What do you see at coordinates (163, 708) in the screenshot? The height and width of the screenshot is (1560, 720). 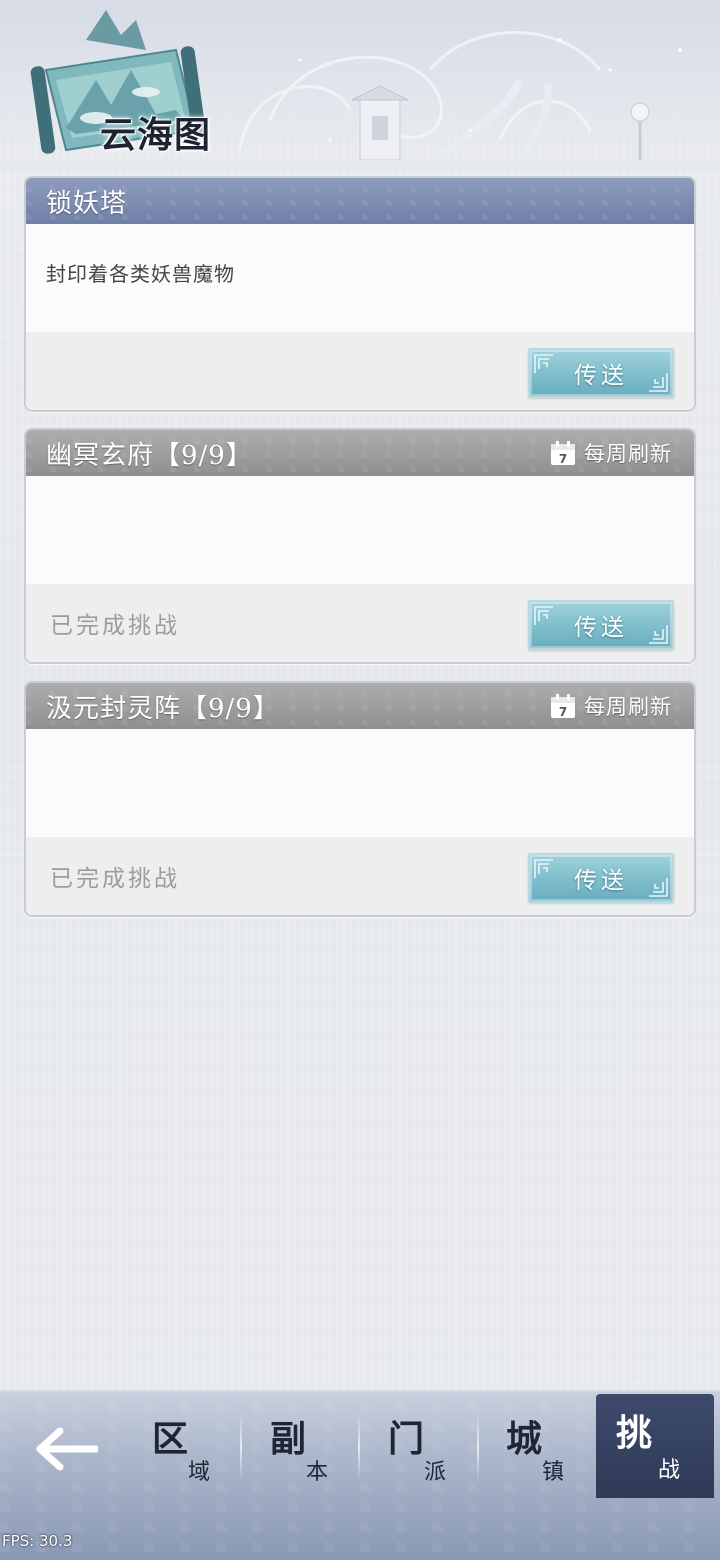 I see `card-title: 汲元封灵阵【9/9】` at bounding box center [163, 708].